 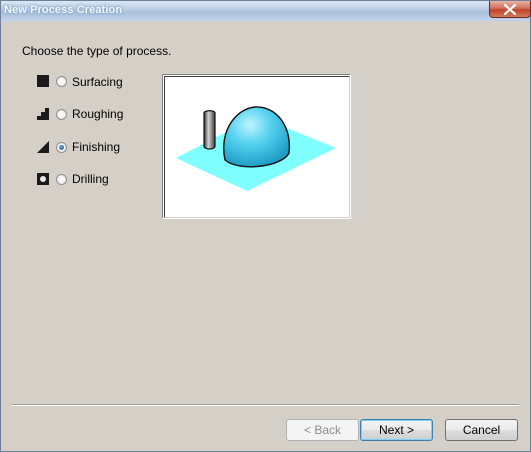 I want to click on roughing-icon, so click(x=43, y=114).